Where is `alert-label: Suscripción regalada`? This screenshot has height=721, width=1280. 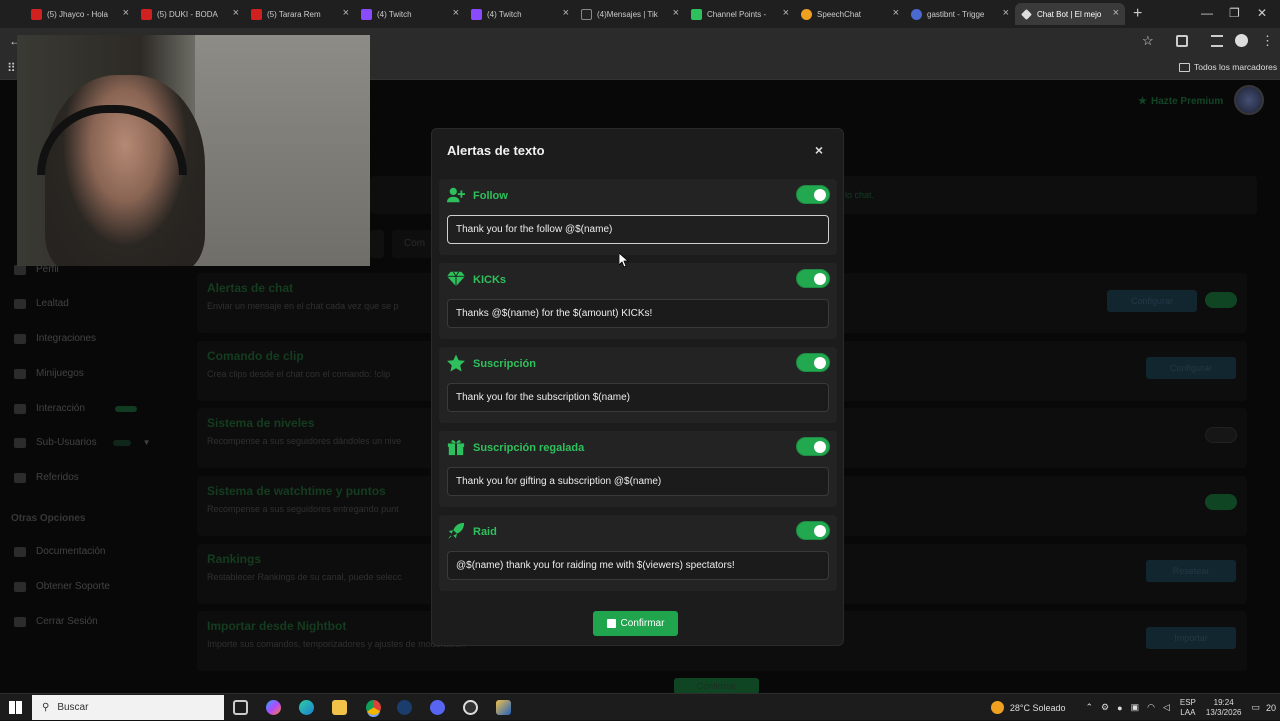 alert-label: Suscripción regalada is located at coordinates (529, 448).